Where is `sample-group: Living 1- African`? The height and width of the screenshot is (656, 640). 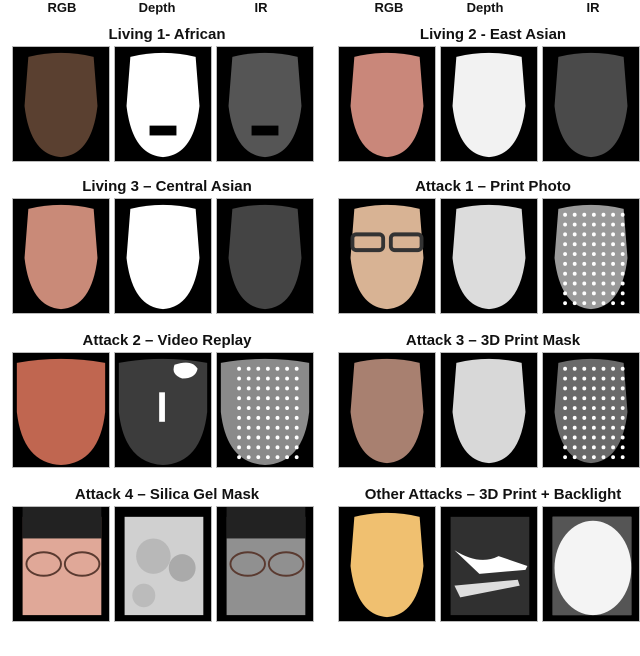
sample-group: Living 1- African is located at coordinates (167, 93).